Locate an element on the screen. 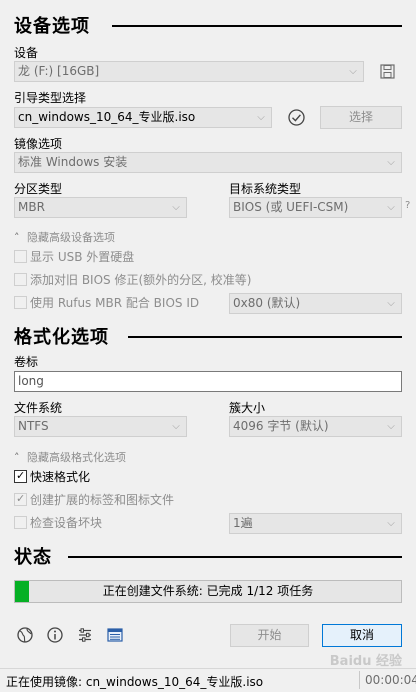  cluster-size-value: 4096 字节 (默认) is located at coordinates (281, 426).